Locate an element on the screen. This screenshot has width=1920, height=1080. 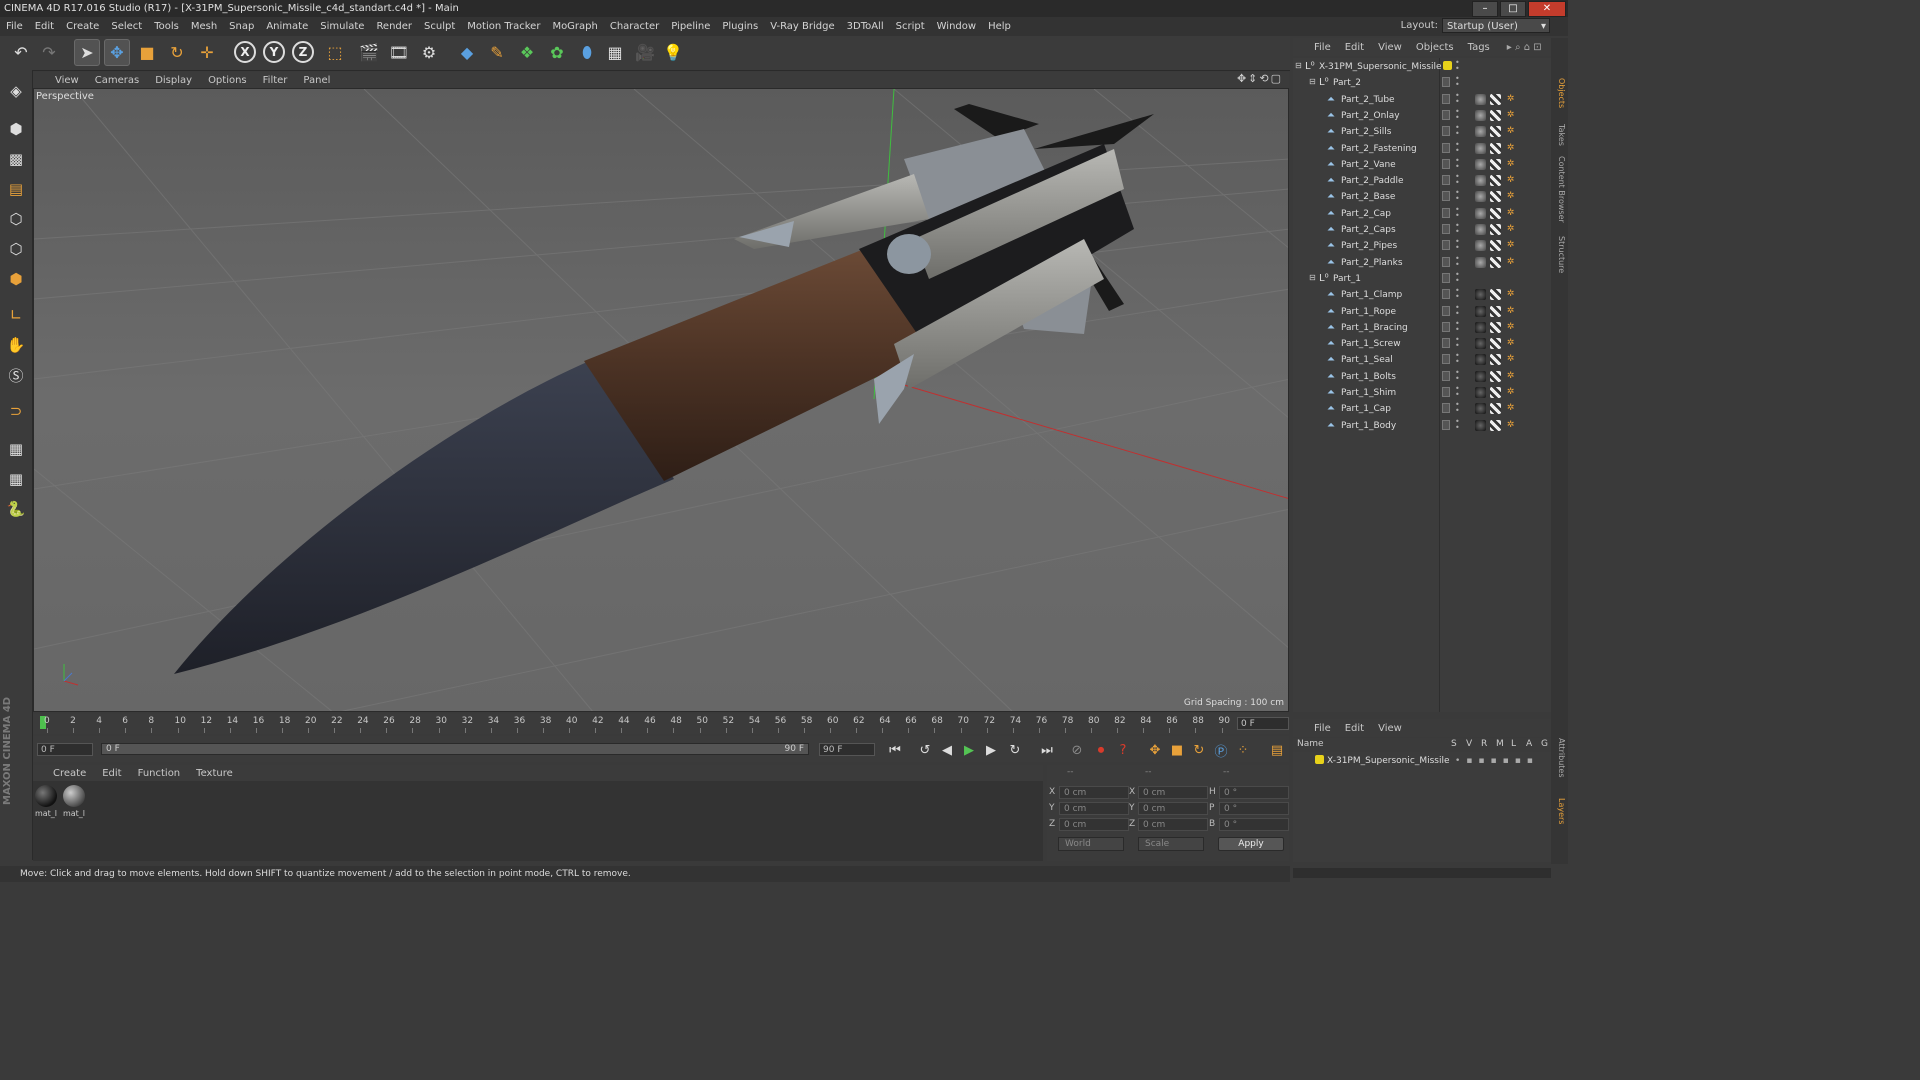
object-menu-item: File is located at coordinates (1322, 47).